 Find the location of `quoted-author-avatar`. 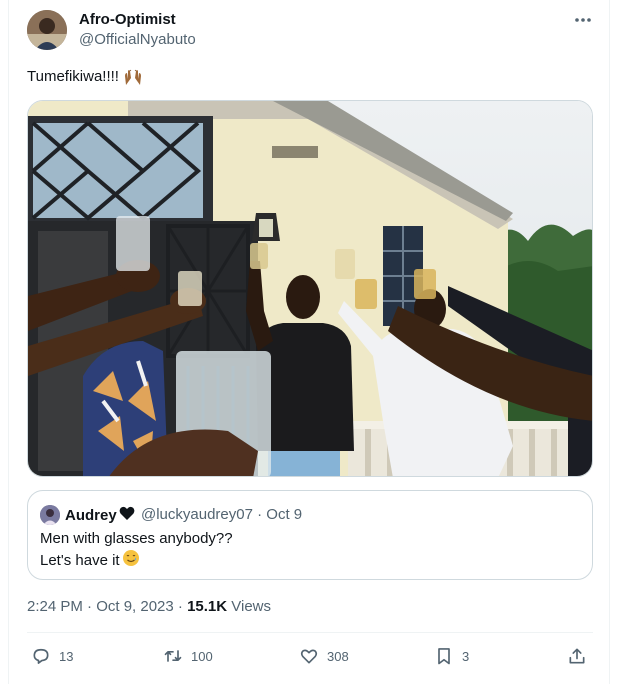

quoted-author-avatar is located at coordinates (50, 515).